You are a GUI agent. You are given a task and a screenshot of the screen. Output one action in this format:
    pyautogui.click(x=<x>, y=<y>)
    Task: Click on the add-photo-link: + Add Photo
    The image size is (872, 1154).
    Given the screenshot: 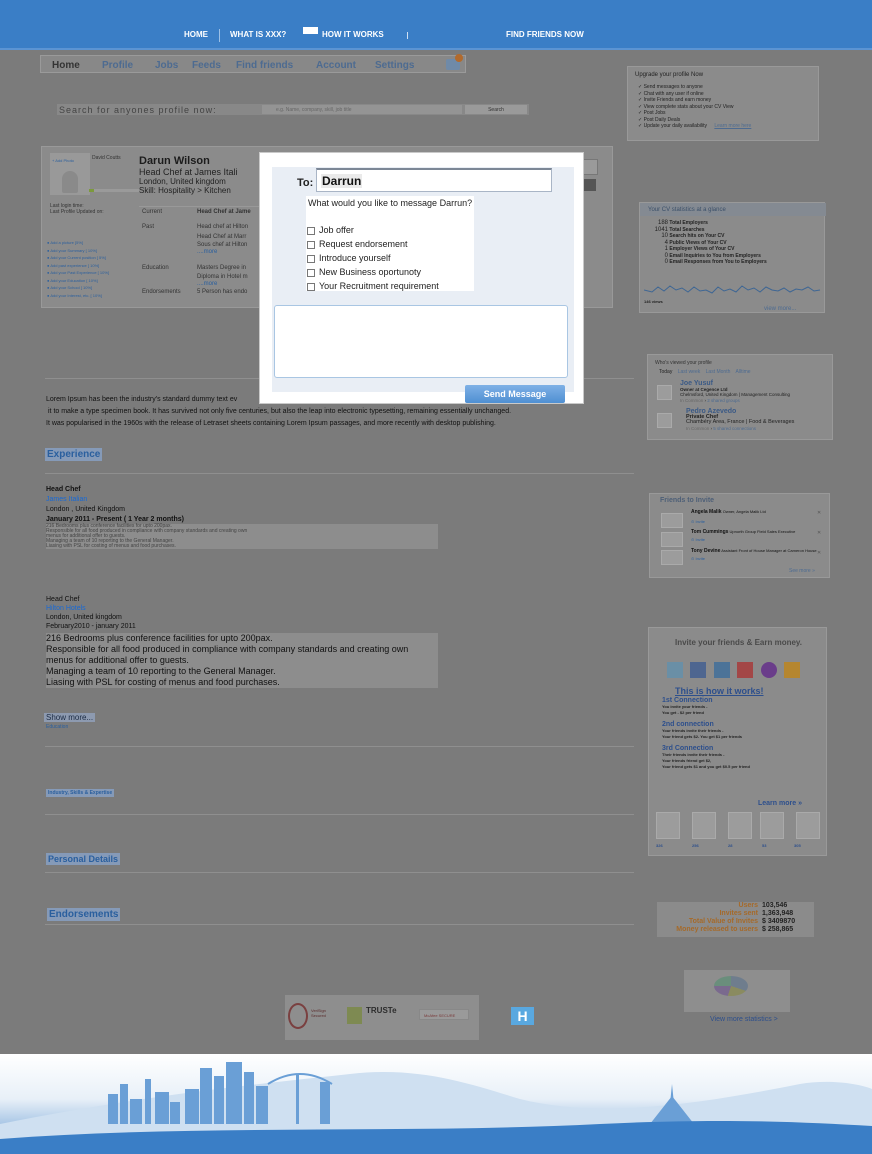 What is the action you would take?
    pyautogui.click(x=63, y=160)
    